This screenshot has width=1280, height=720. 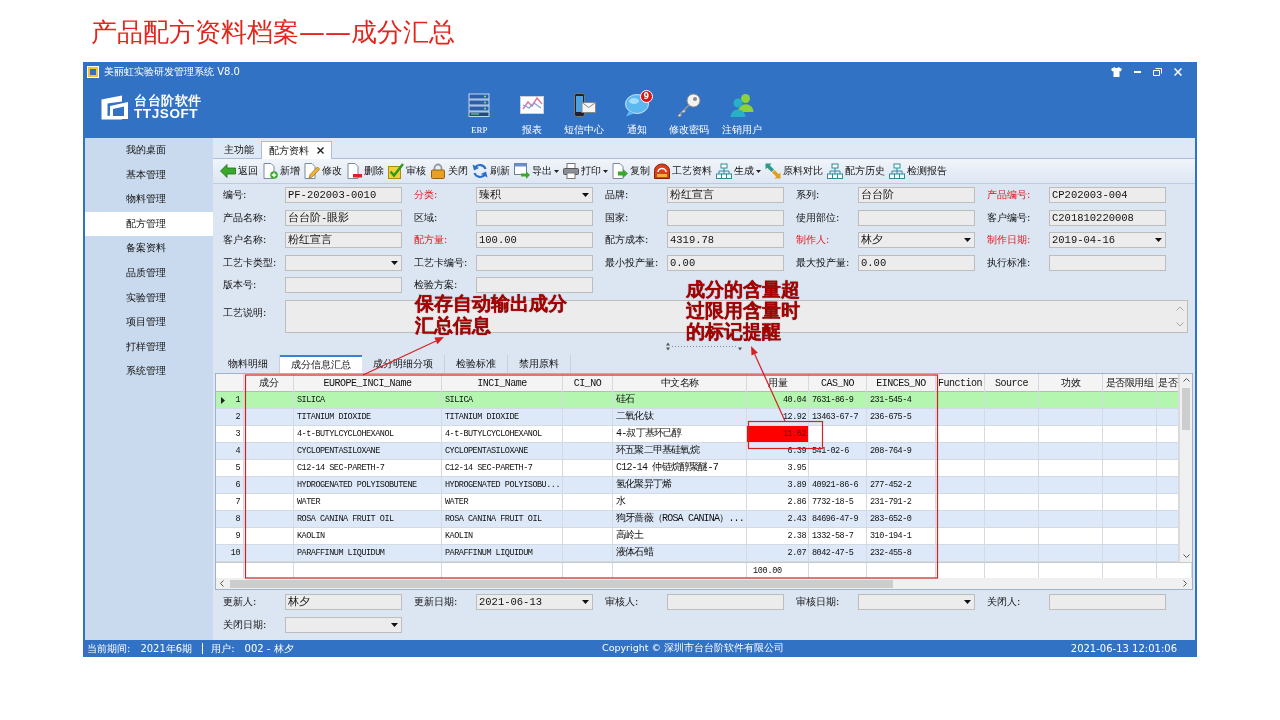 What do you see at coordinates (149, 175) in the screenshot?
I see `sidebar-item: 基本管理` at bounding box center [149, 175].